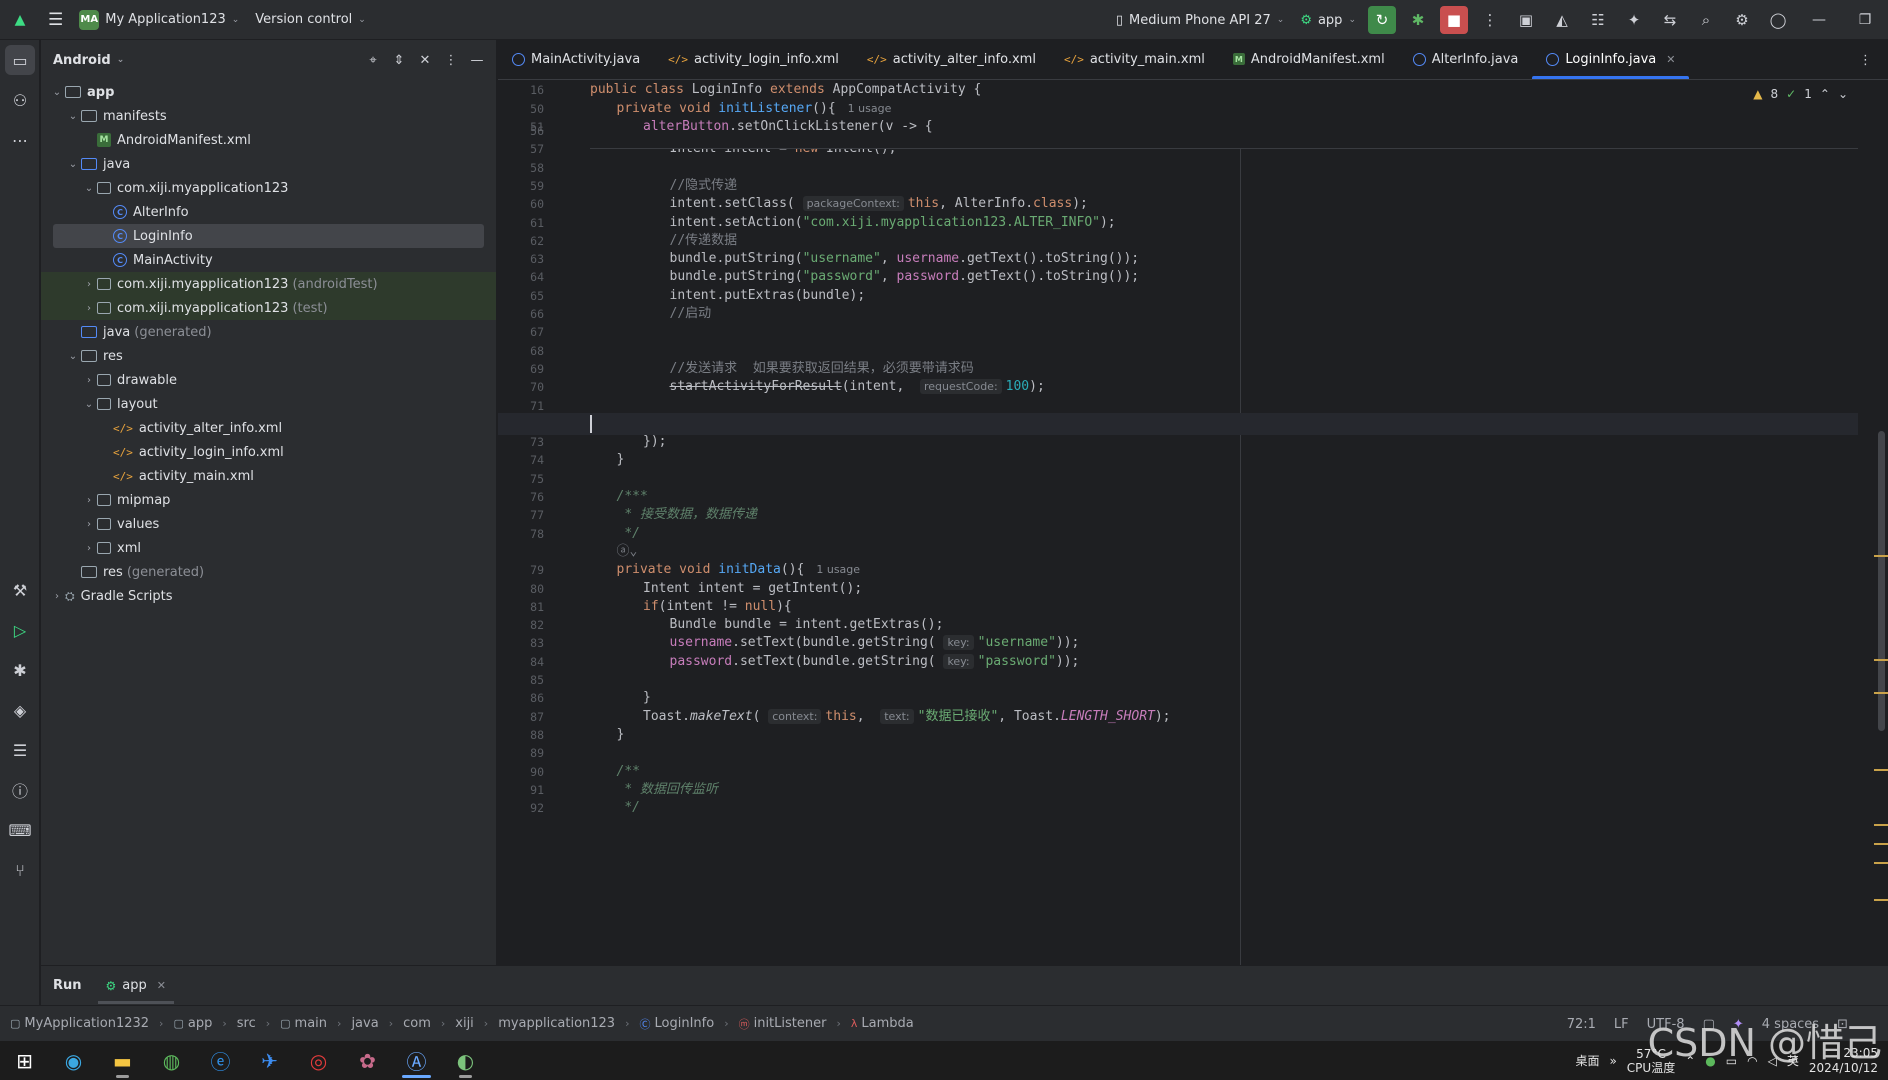 The width and height of the screenshot is (1888, 1080). Describe the element at coordinates (1418, 20) in the screenshot. I see `debug-button: ✱` at that location.